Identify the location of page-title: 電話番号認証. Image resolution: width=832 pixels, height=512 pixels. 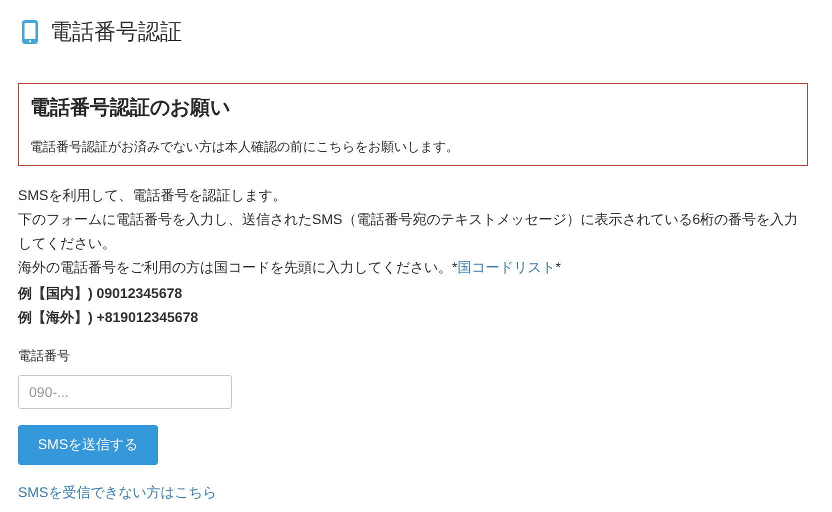
(116, 32).